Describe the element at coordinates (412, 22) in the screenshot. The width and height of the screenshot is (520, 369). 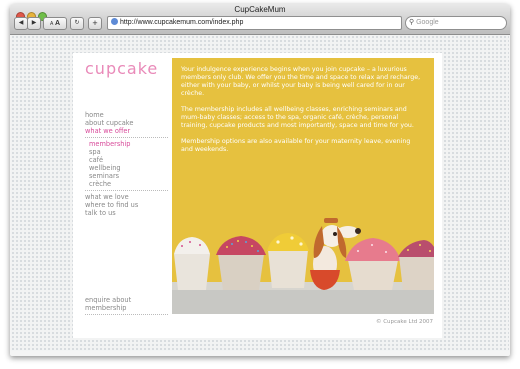
I see `search-icon: ⚲` at that location.